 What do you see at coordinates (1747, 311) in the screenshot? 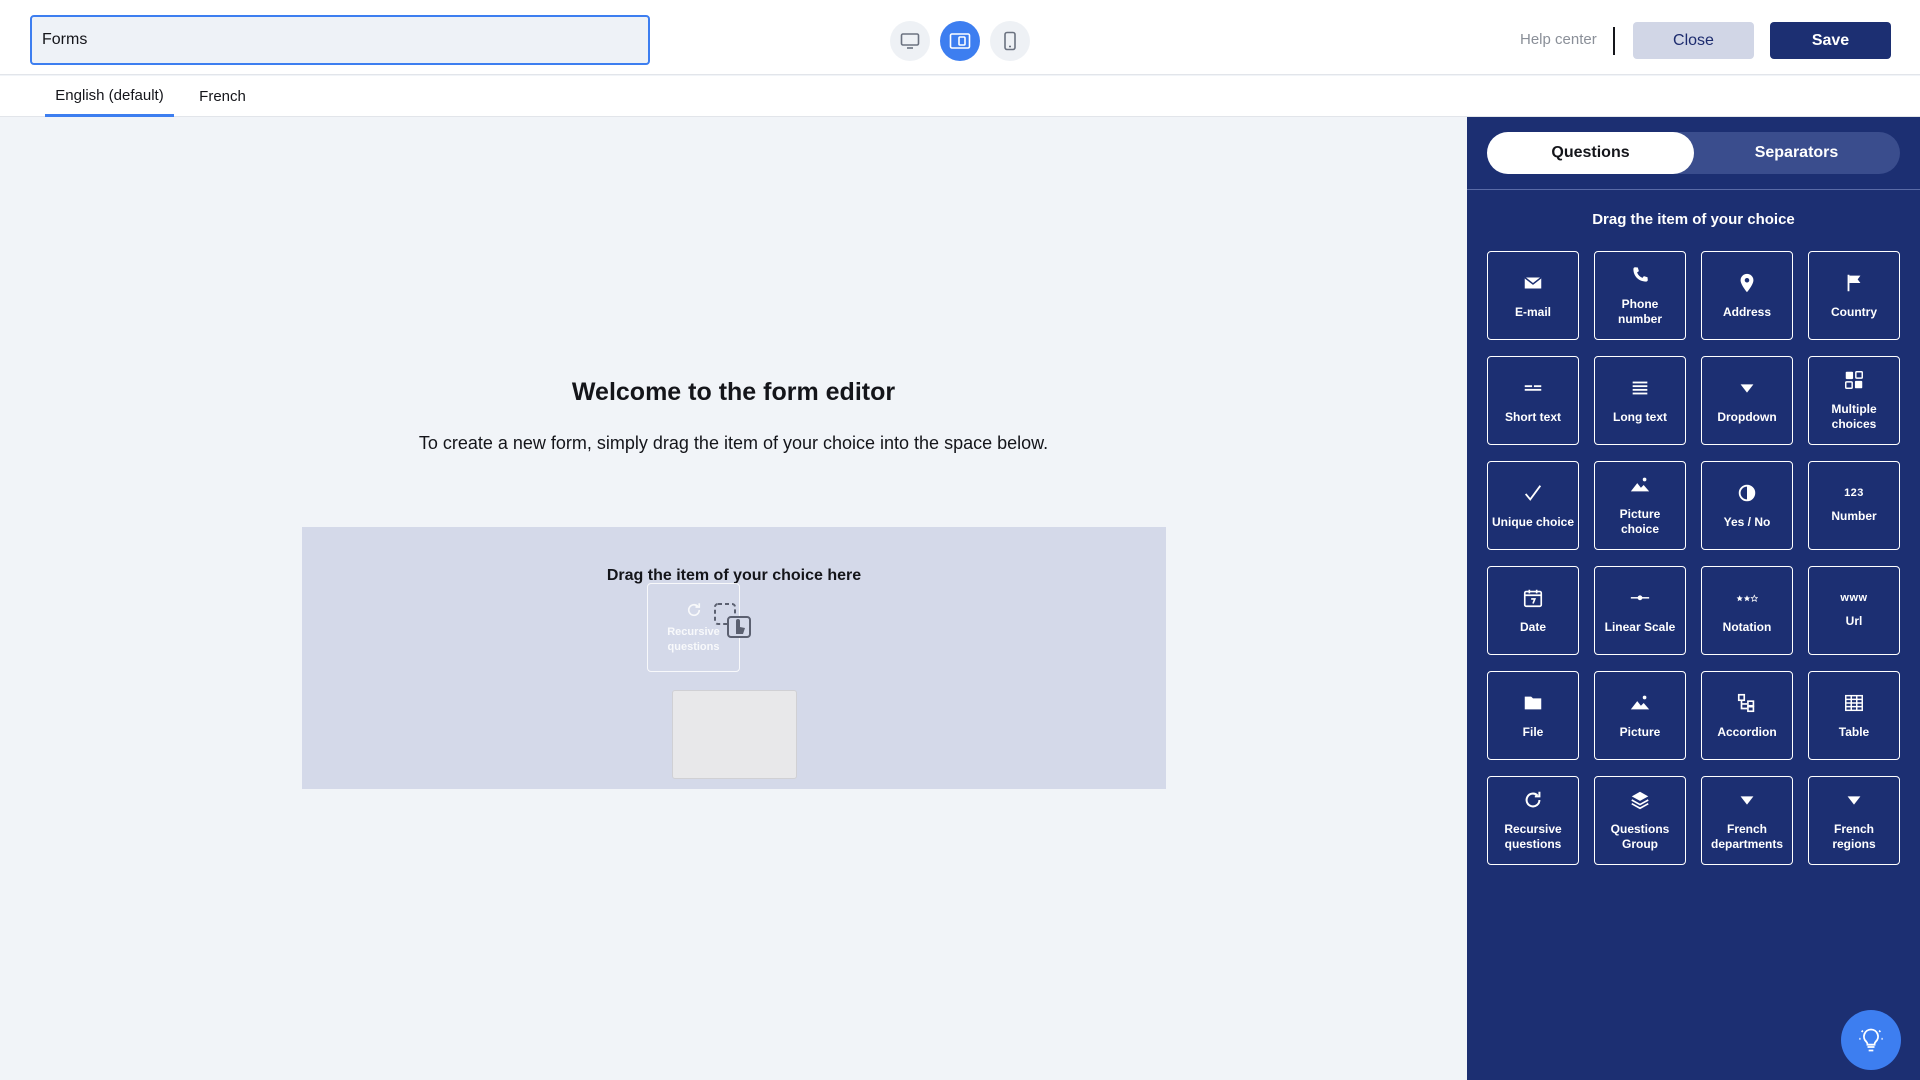
I see `question-type-label: Address` at bounding box center [1747, 311].